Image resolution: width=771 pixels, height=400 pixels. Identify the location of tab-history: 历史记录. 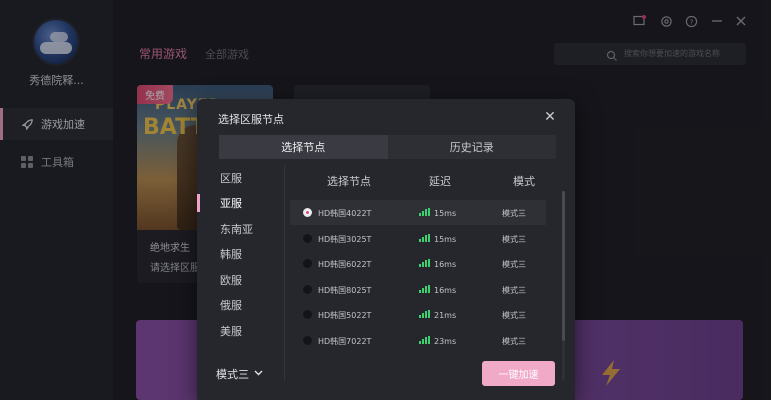
(472, 147).